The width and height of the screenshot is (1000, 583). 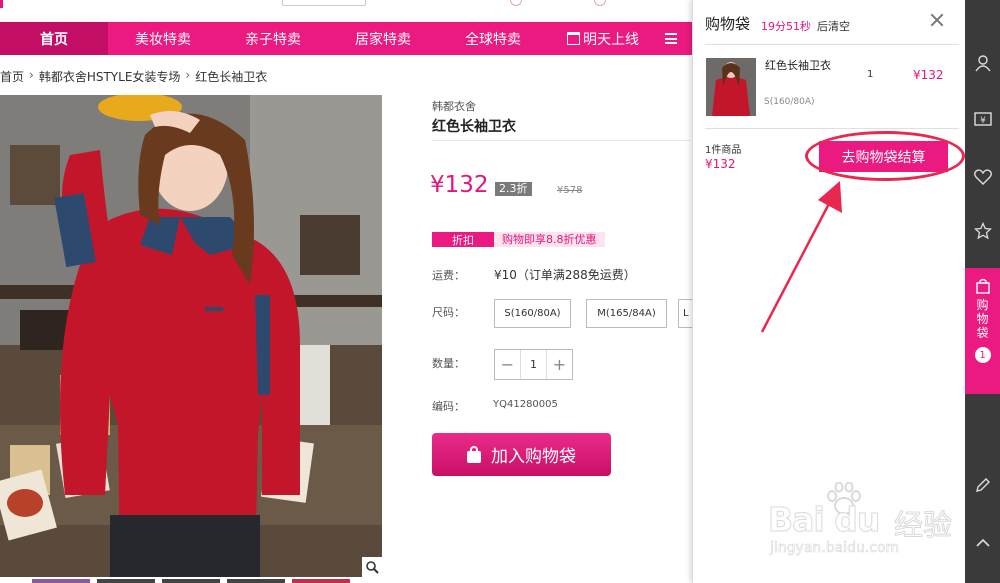 What do you see at coordinates (982, 543) in the screenshot?
I see `back-to-top-icon` at bounding box center [982, 543].